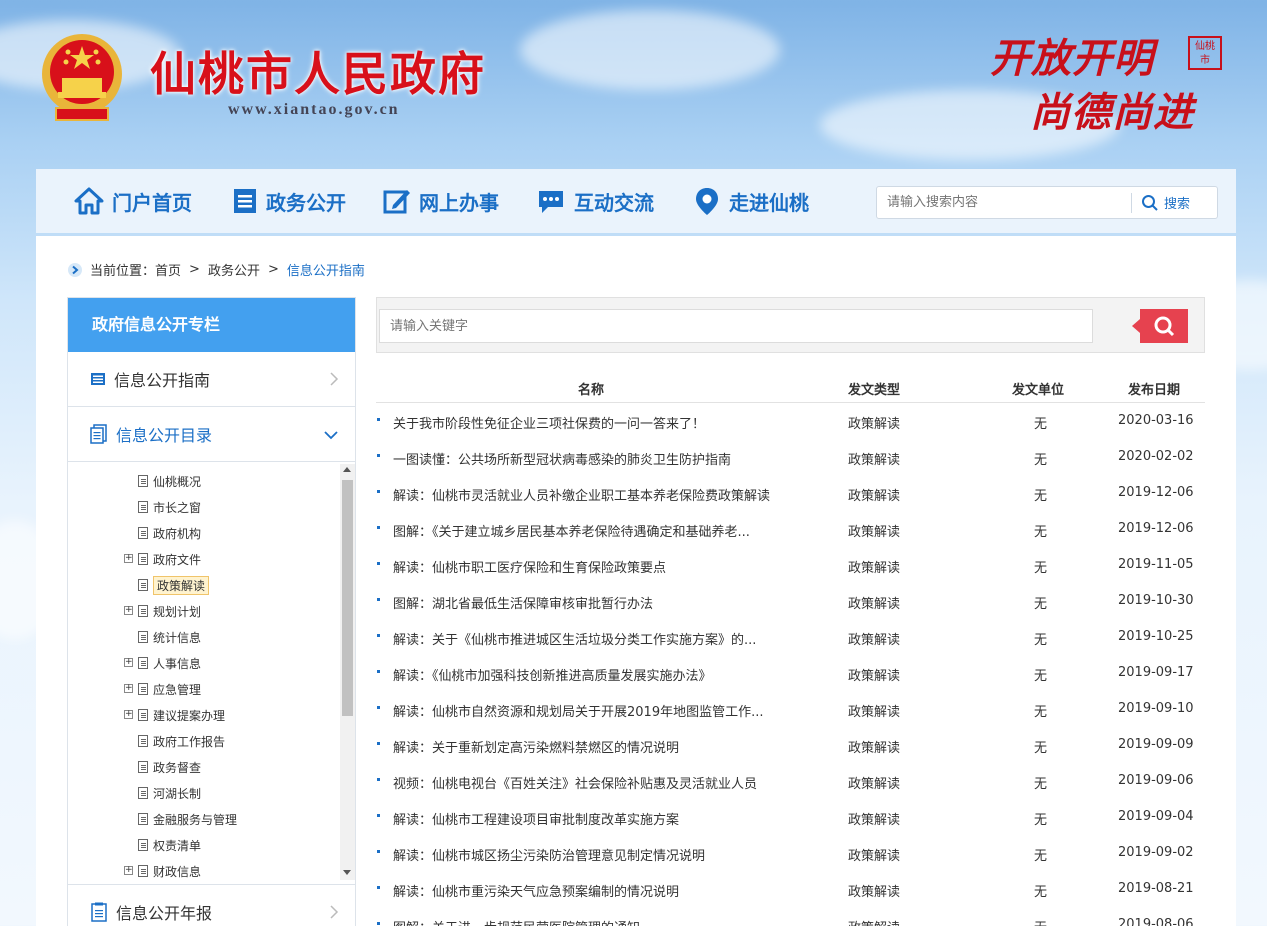 The image size is (1267, 926). What do you see at coordinates (169, 637) in the screenshot?
I see `tree-item: 统计信息` at bounding box center [169, 637].